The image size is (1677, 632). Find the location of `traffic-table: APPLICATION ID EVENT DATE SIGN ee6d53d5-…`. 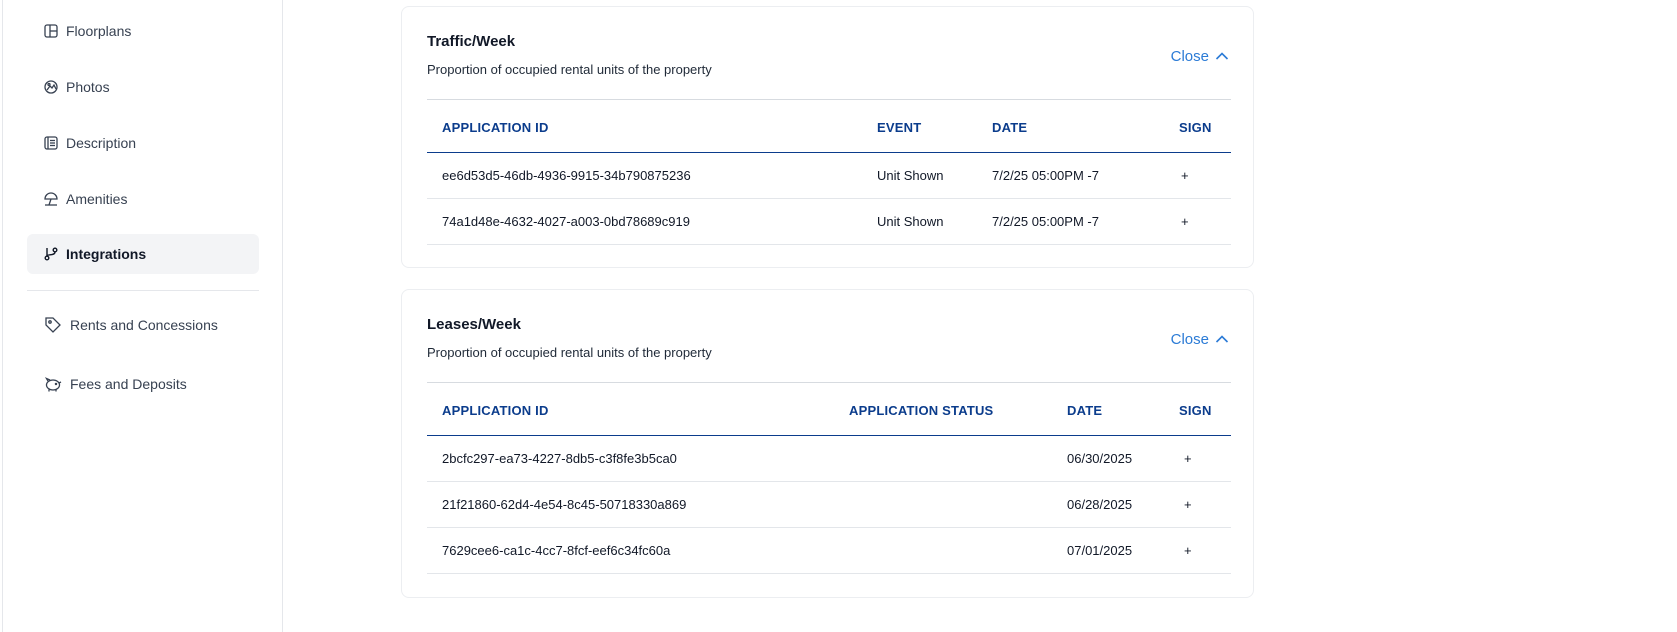

traffic-table: APPLICATION ID EVENT DATE SIGN ee6d53d5-… is located at coordinates (829, 172).